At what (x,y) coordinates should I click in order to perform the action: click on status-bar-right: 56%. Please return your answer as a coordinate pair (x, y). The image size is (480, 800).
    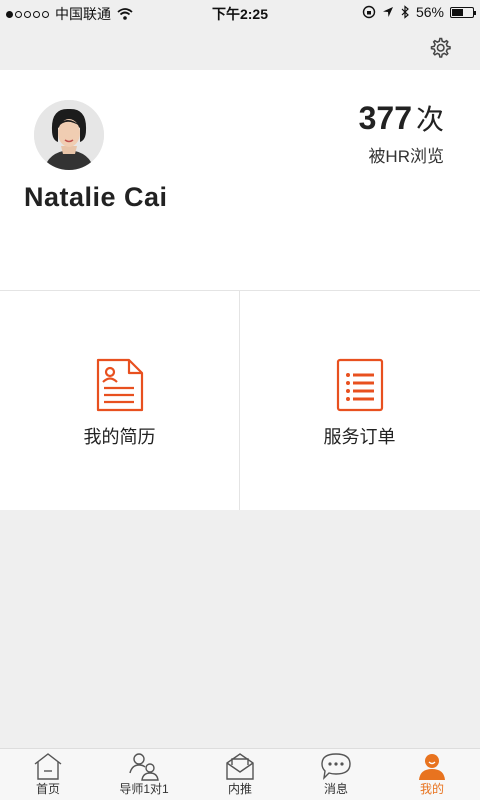
    Looking at the image, I should click on (419, 12).